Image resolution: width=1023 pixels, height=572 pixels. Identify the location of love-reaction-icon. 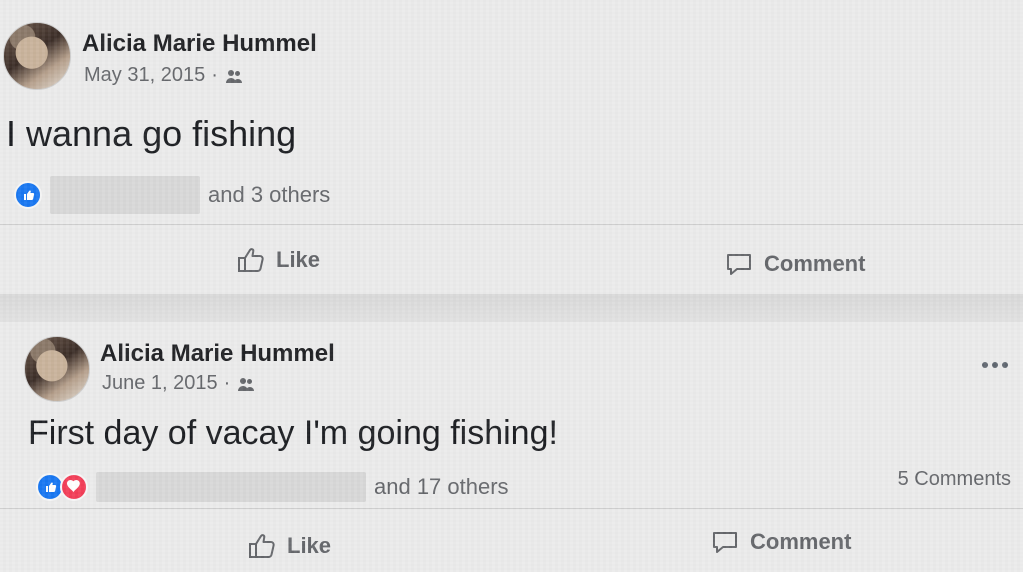
(74, 487).